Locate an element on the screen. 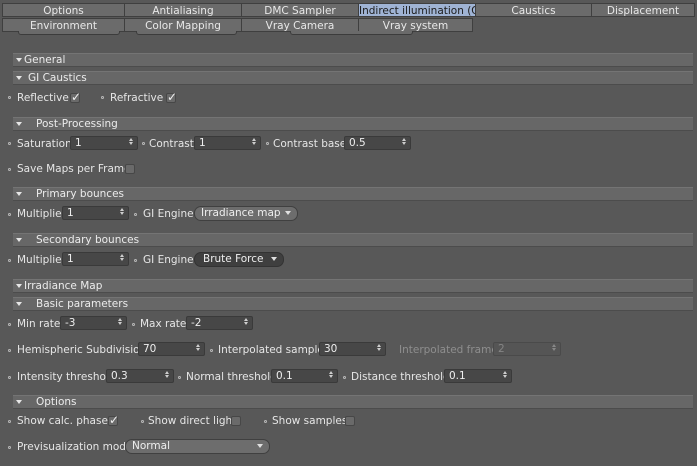  section-options: Options is located at coordinates (353, 402).